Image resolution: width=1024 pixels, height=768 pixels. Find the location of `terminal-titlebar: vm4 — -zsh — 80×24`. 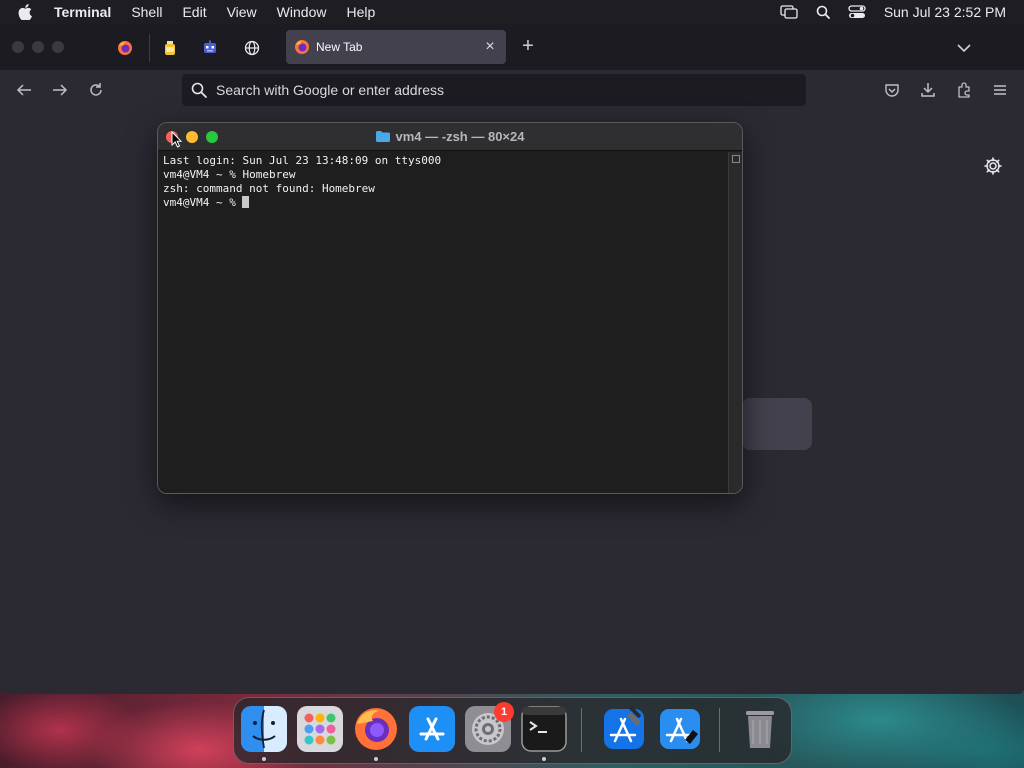

terminal-titlebar: vm4 — -zsh — 80×24 is located at coordinates (450, 137).